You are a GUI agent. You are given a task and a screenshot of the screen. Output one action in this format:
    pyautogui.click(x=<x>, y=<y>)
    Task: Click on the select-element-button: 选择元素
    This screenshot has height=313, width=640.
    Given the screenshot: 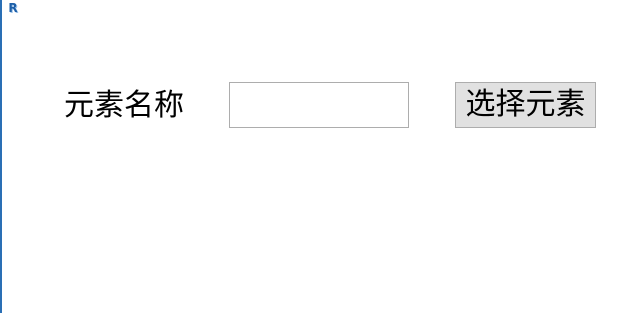 What is the action you would take?
    pyautogui.click(x=525, y=105)
    